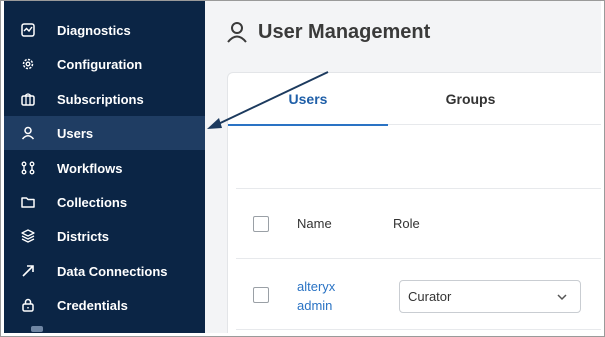 The image size is (605, 337). I want to click on sidebar-item-label: Data Connections, so click(112, 271).